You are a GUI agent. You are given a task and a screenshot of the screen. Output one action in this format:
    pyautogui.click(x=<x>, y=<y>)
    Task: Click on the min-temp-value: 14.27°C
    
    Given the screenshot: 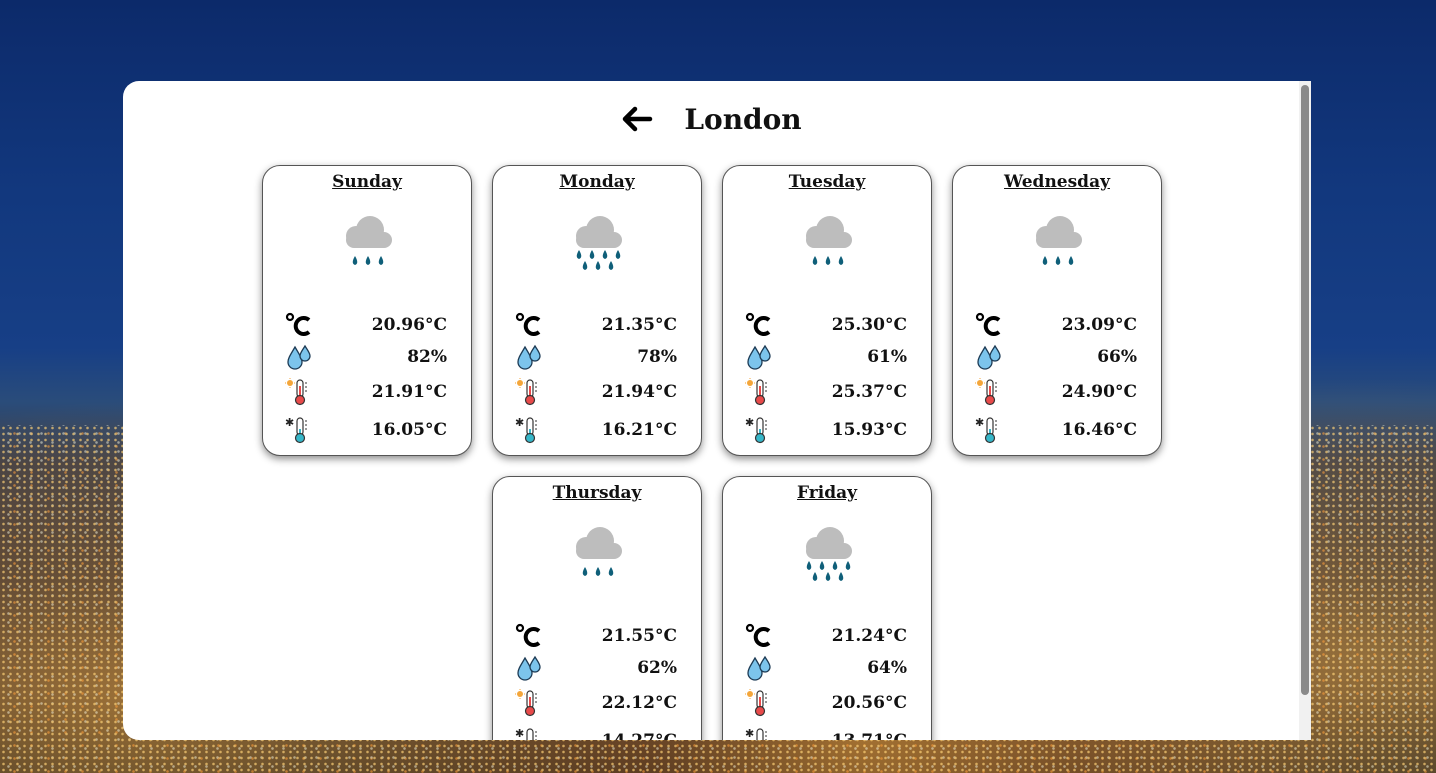 What is the action you would take?
    pyautogui.click(x=639, y=735)
    